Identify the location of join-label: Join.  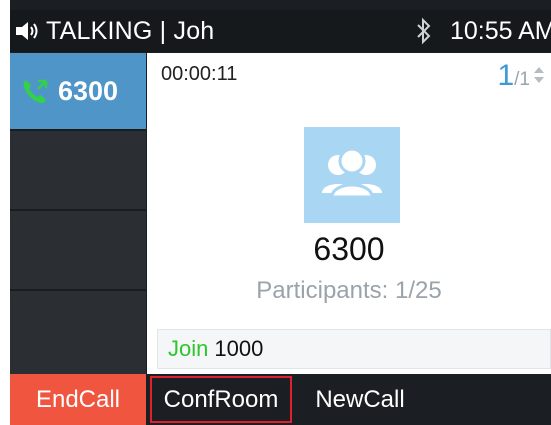
(188, 348).